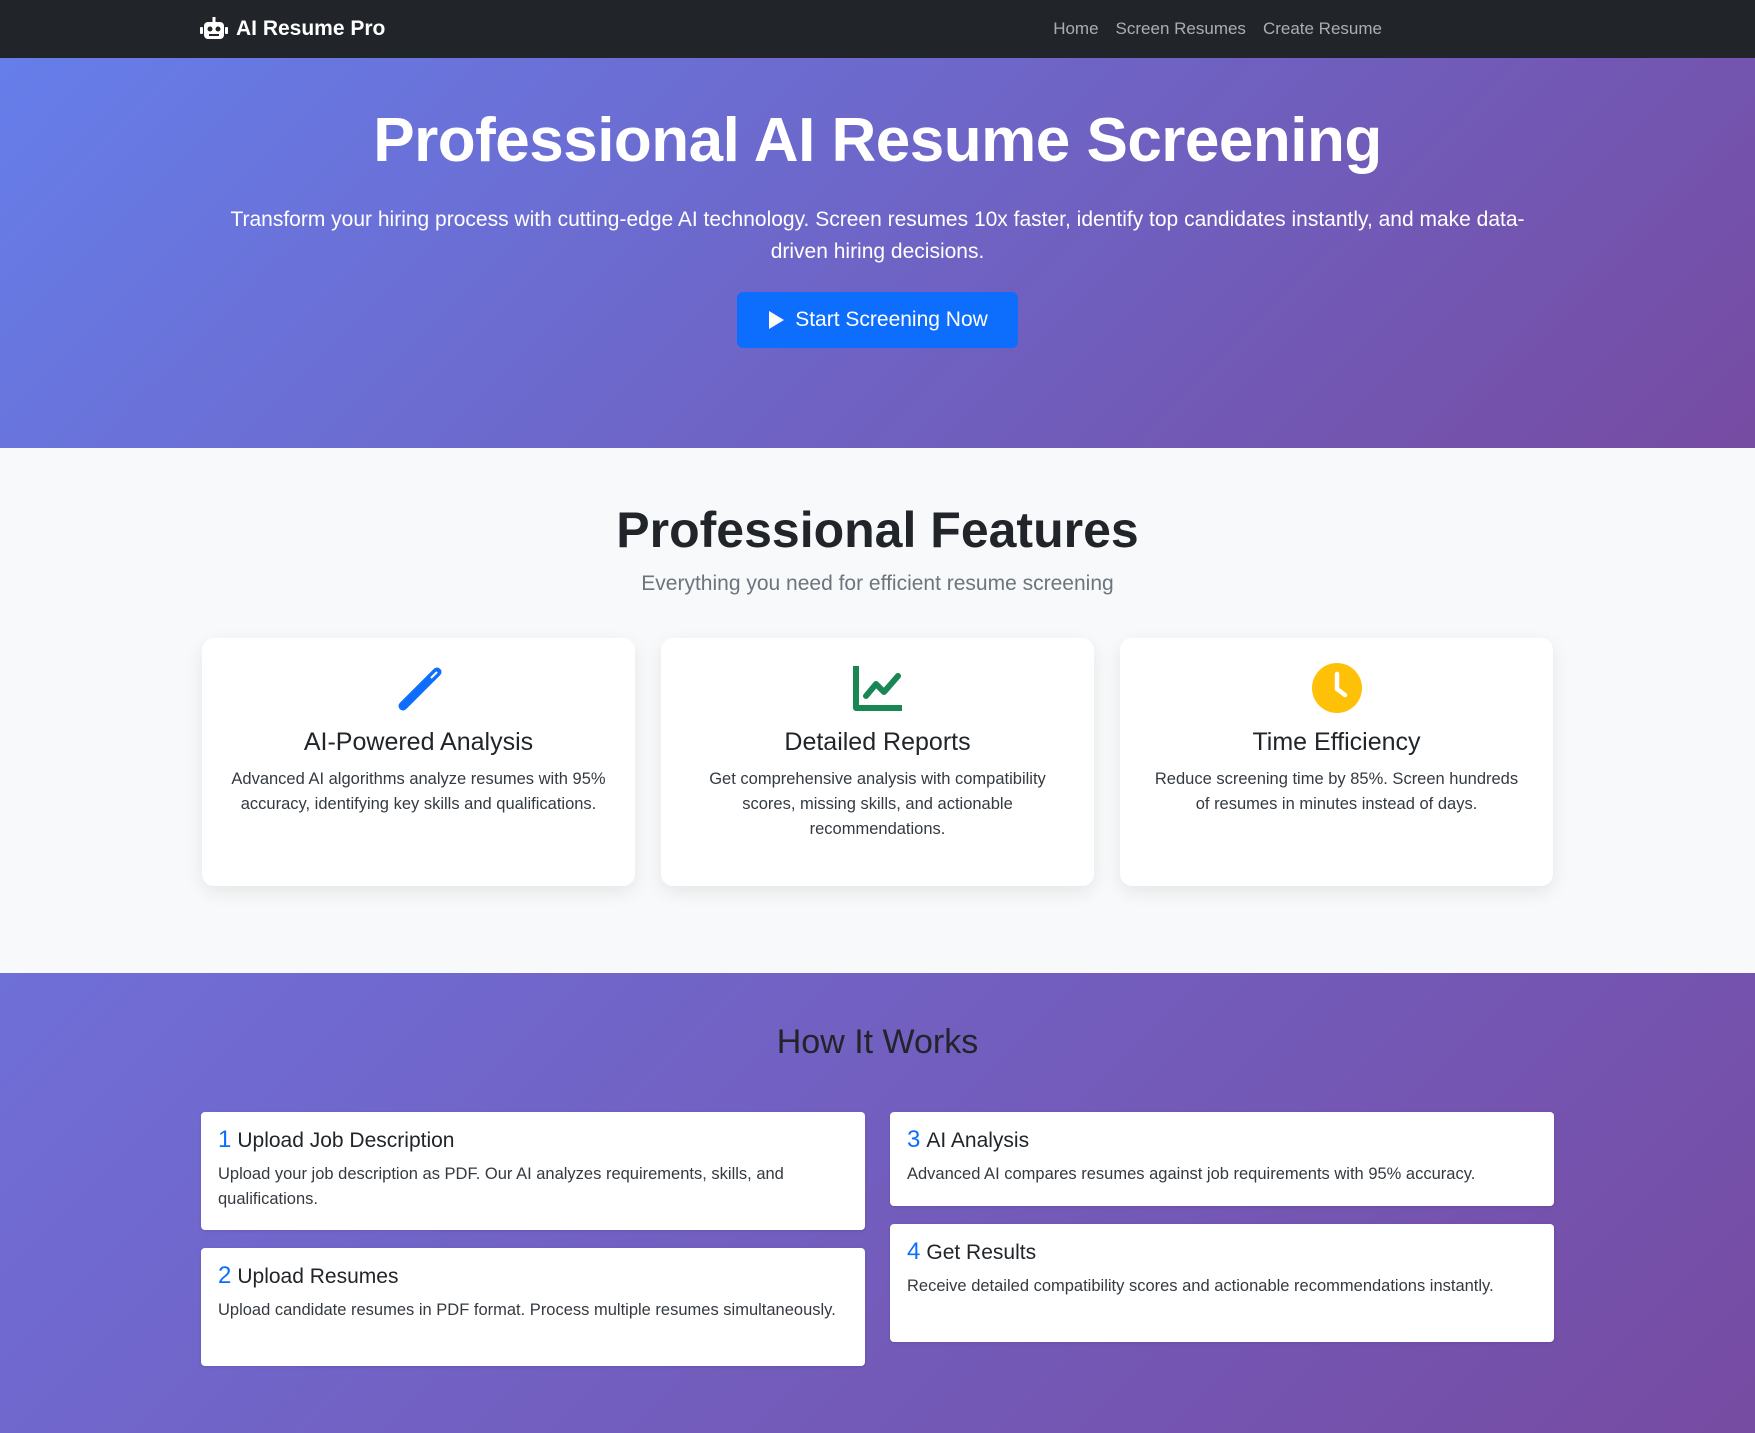  Describe the element at coordinates (214, 28) in the screenshot. I see `robot-icon` at that location.